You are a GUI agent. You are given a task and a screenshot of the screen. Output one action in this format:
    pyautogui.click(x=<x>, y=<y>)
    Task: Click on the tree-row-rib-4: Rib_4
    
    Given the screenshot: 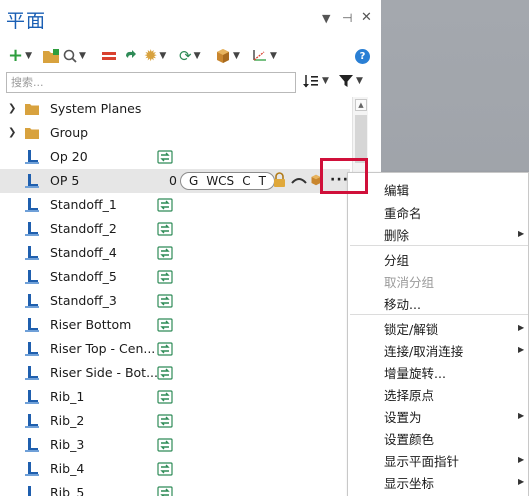 What is the action you would take?
    pyautogui.click(x=175, y=469)
    